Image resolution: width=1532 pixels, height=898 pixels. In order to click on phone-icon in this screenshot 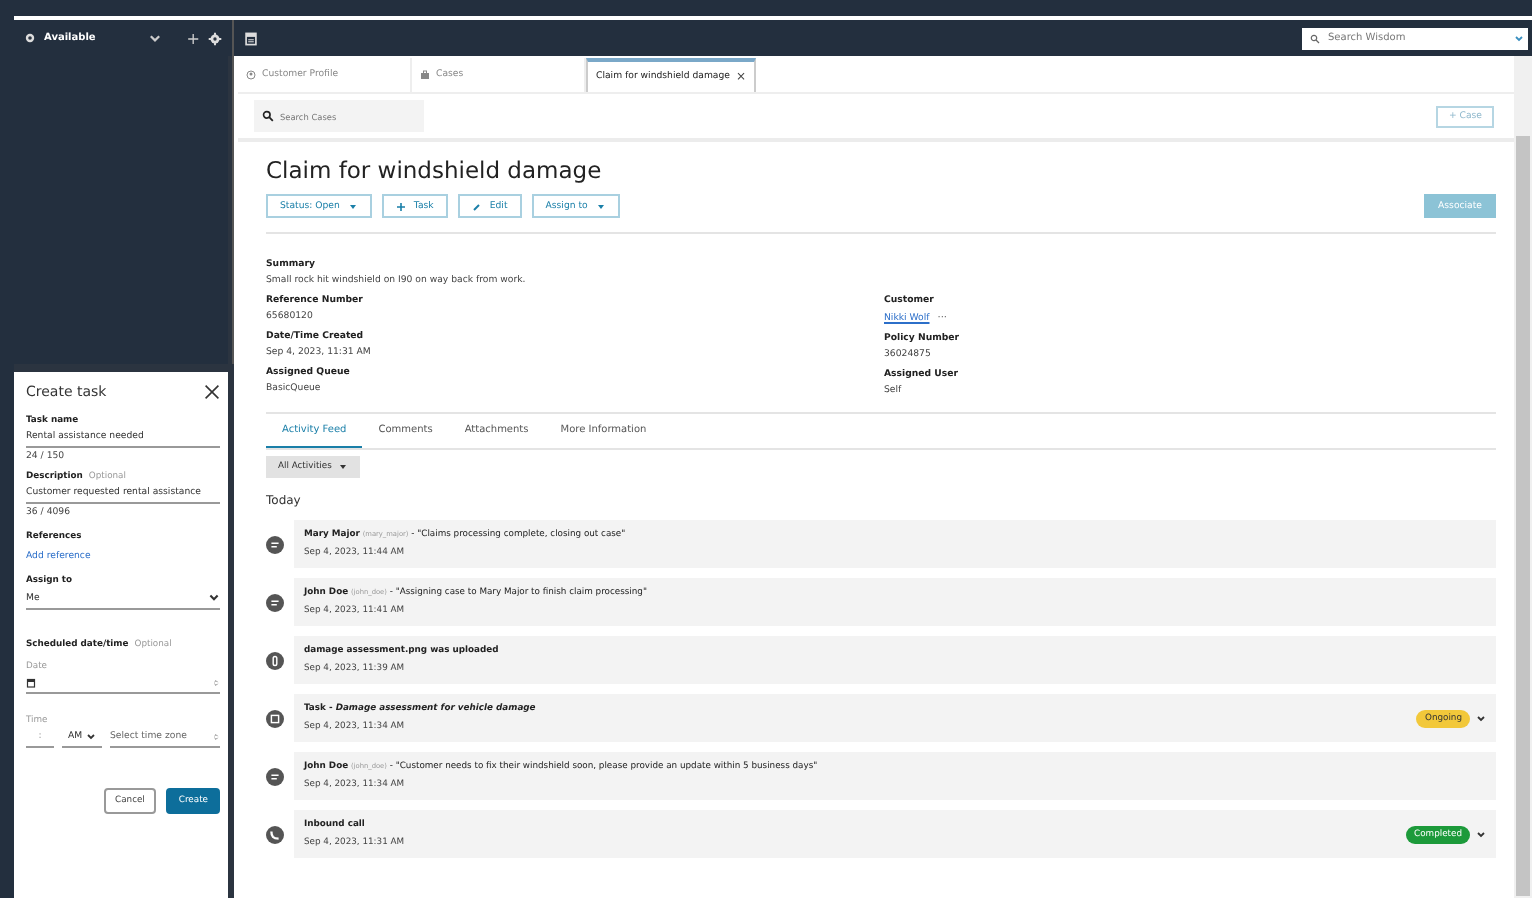, I will do `click(275, 834)`.